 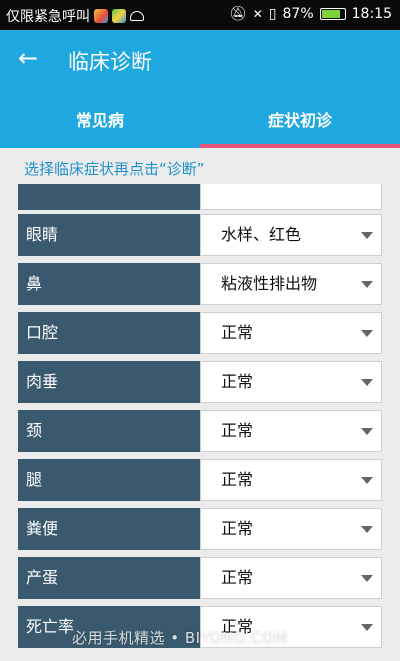 I want to click on symptom-select: 水样、红色, so click(x=291, y=235).